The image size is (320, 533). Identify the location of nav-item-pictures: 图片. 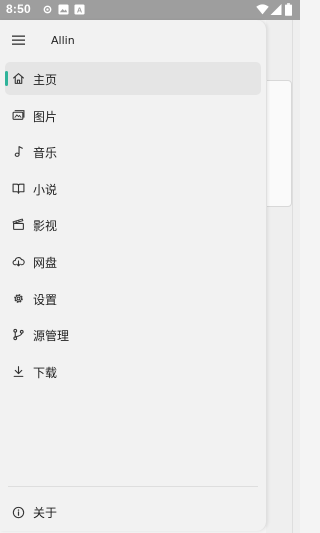
(133, 115).